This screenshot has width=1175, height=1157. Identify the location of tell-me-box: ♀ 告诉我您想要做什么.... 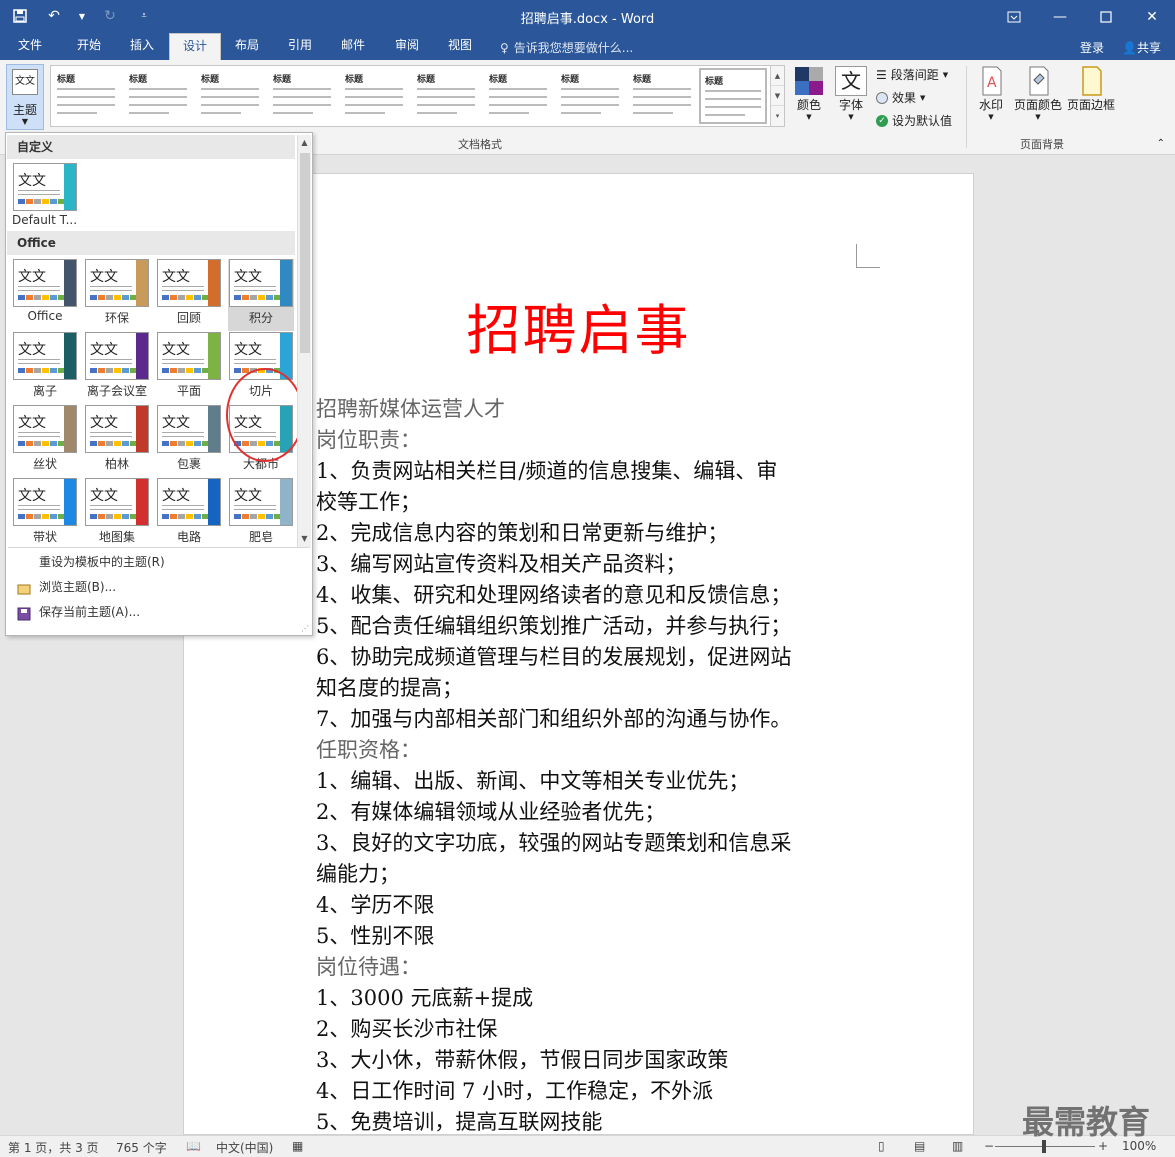
(566, 47).